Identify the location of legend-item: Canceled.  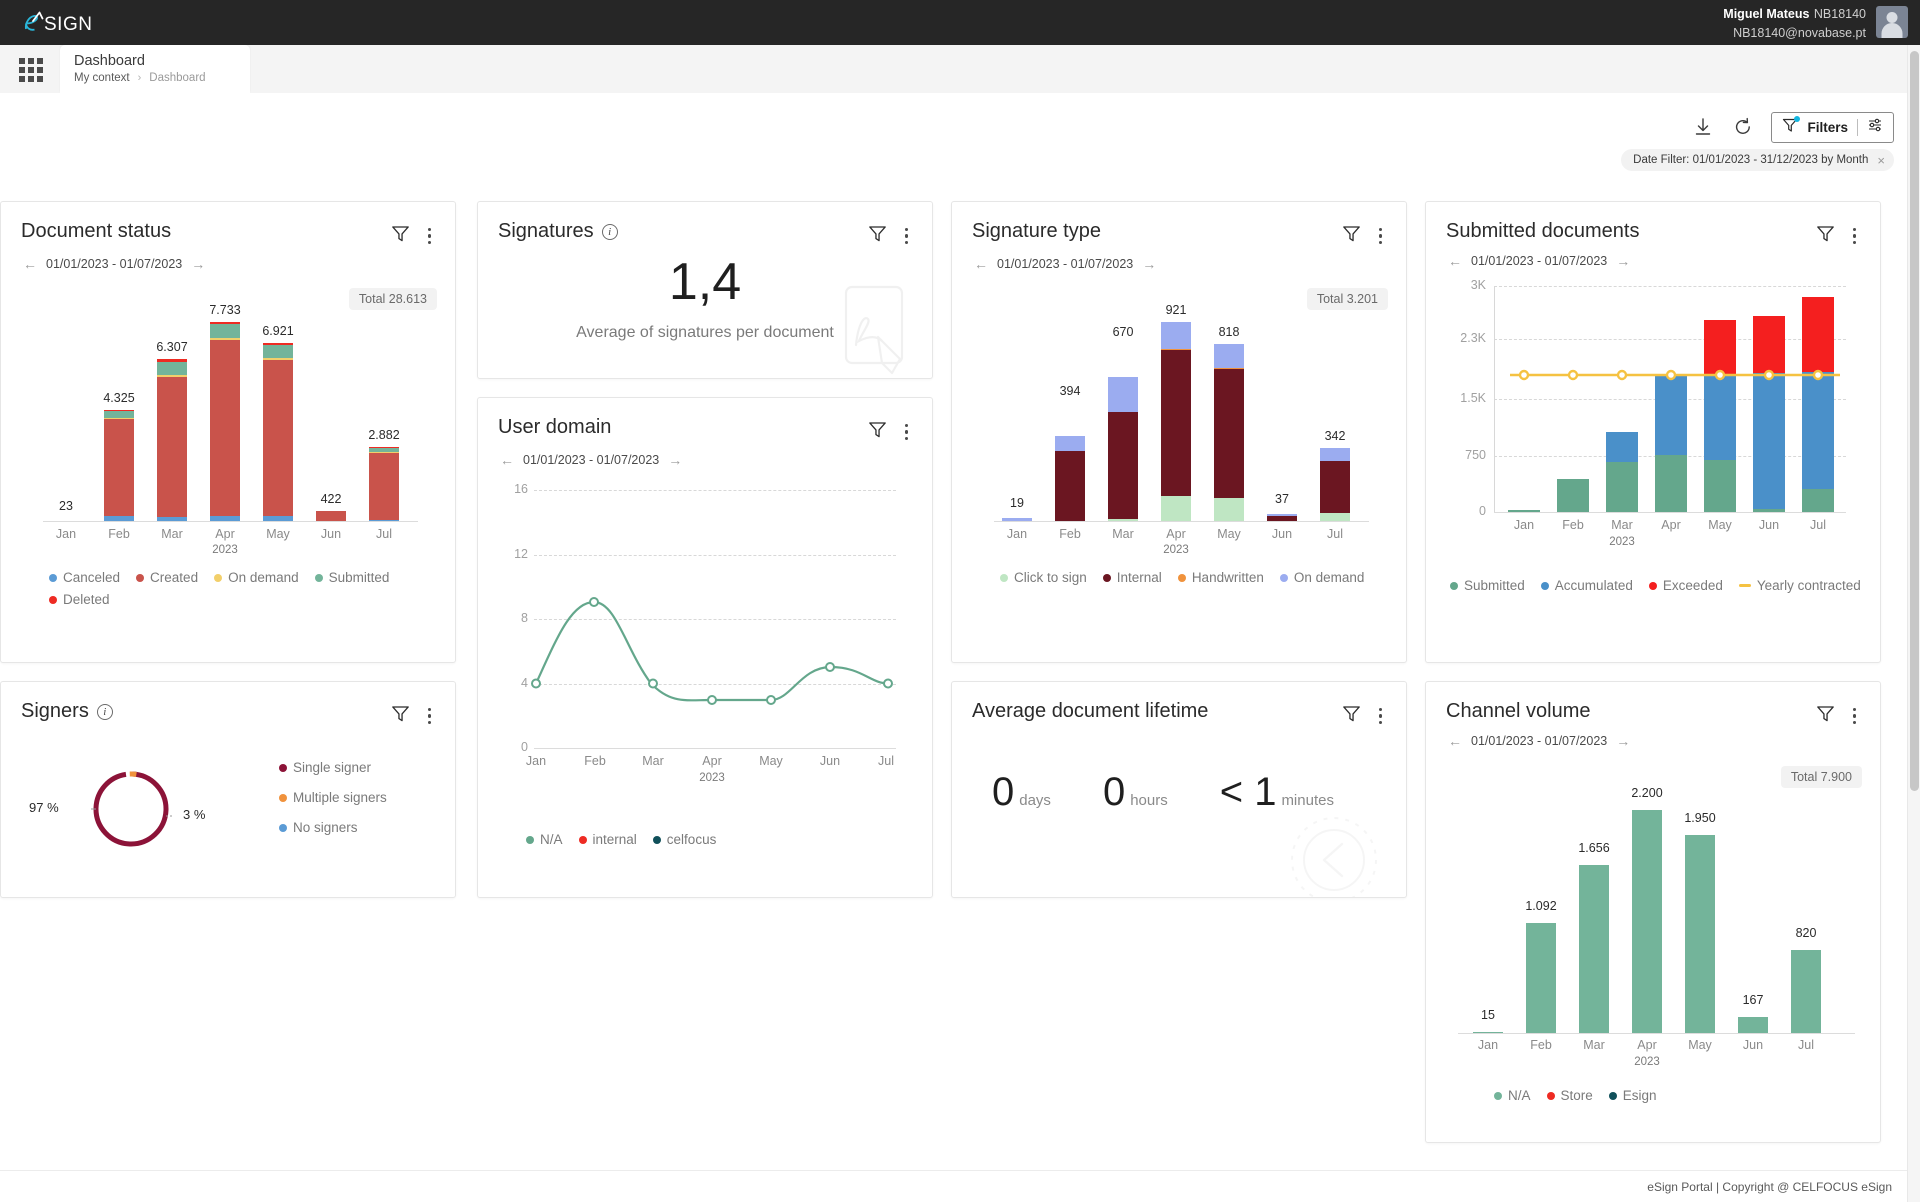
(84, 577).